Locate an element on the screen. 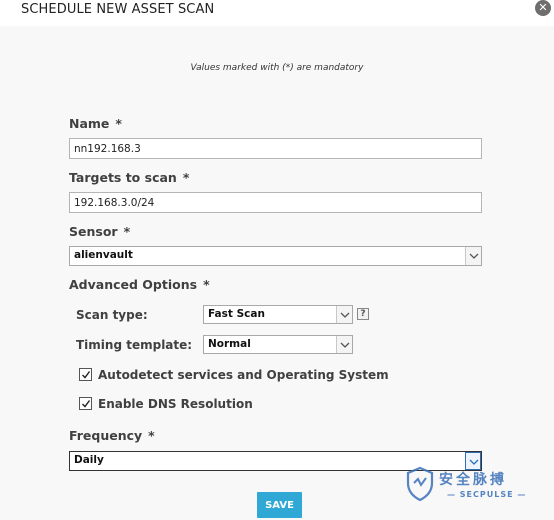  save-button: SAVE is located at coordinates (279, 505).